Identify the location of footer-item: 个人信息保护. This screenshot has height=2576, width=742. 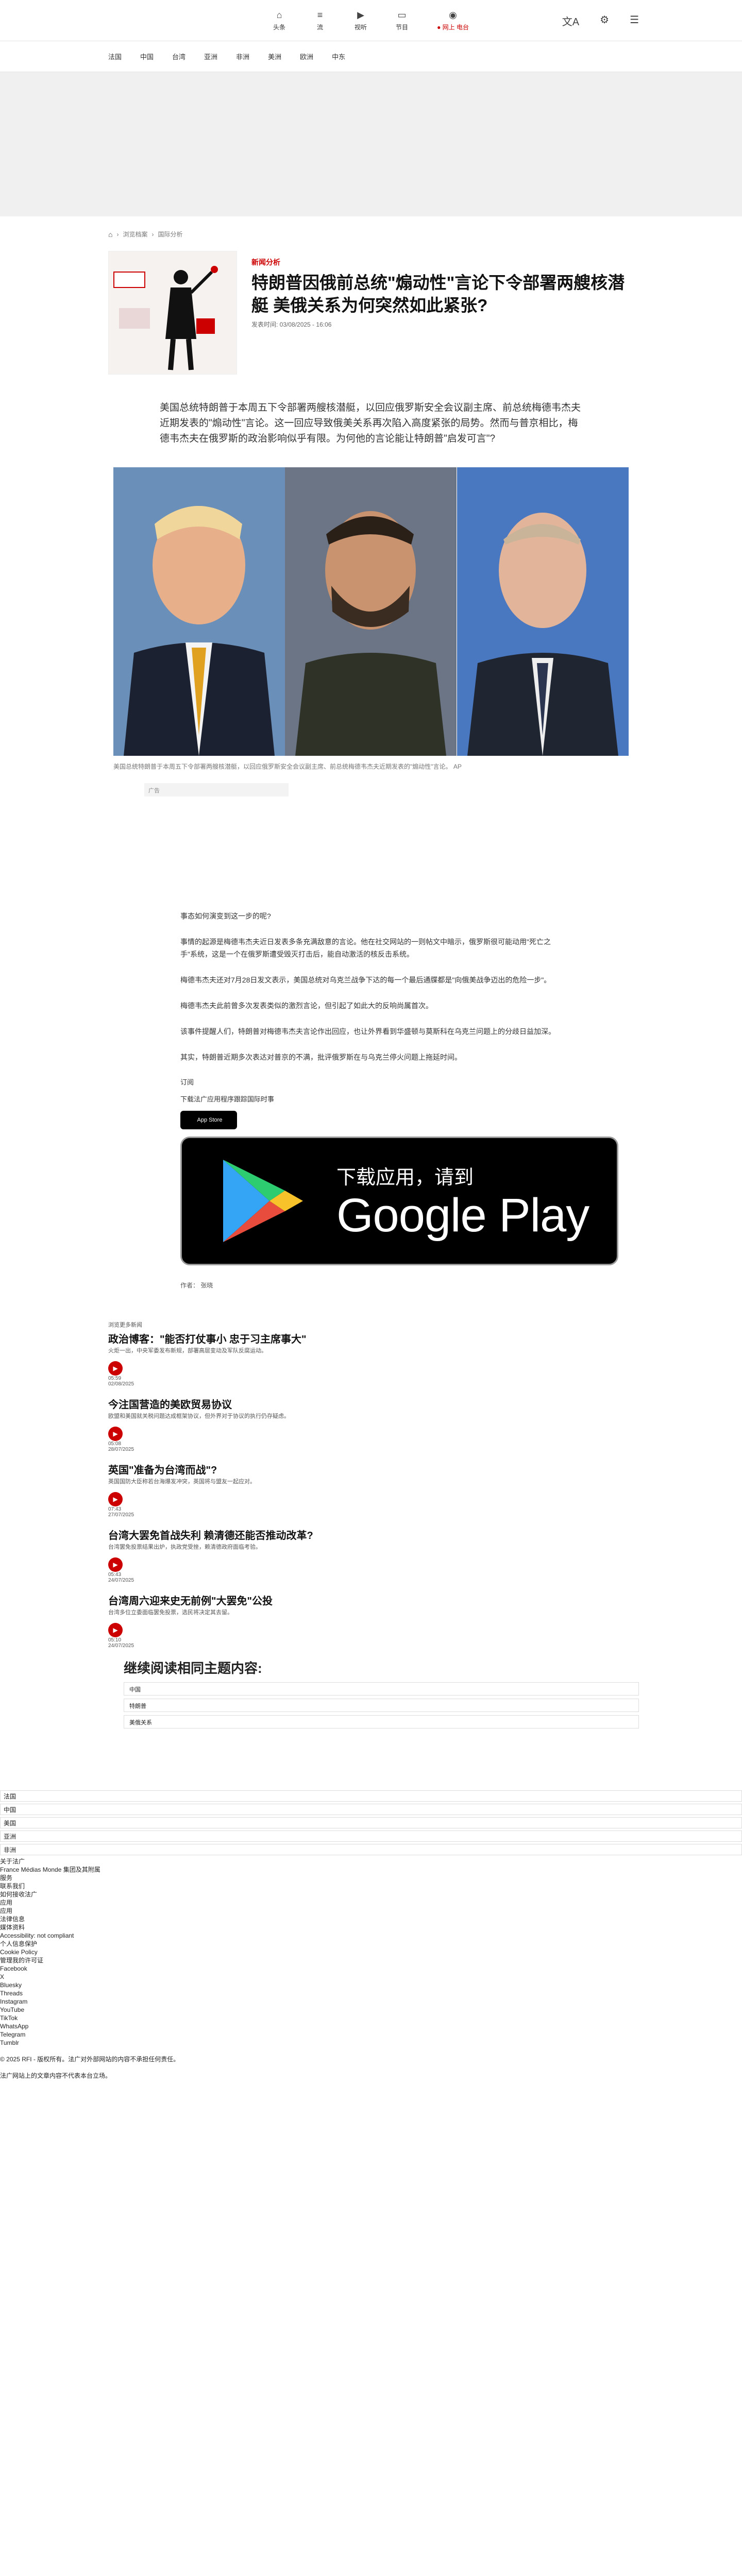
(371, 1944).